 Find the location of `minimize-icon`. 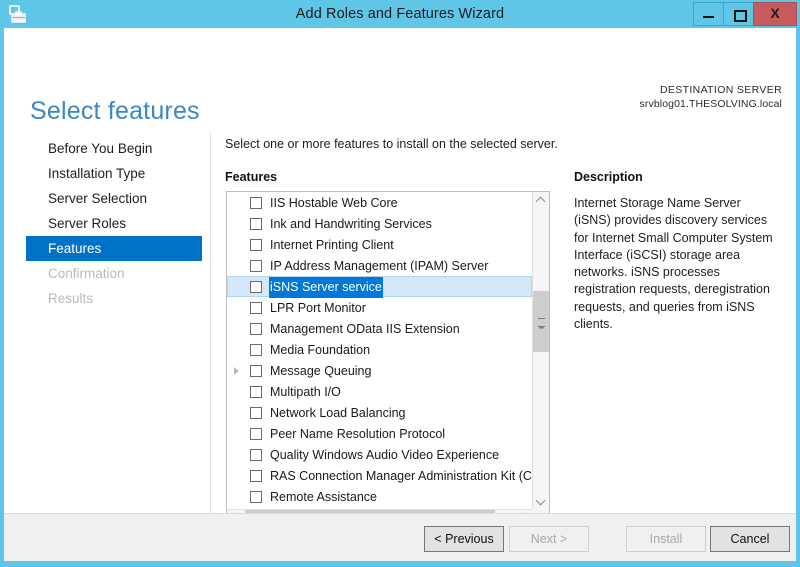

minimize-icon is located at coordinates (708, 17).